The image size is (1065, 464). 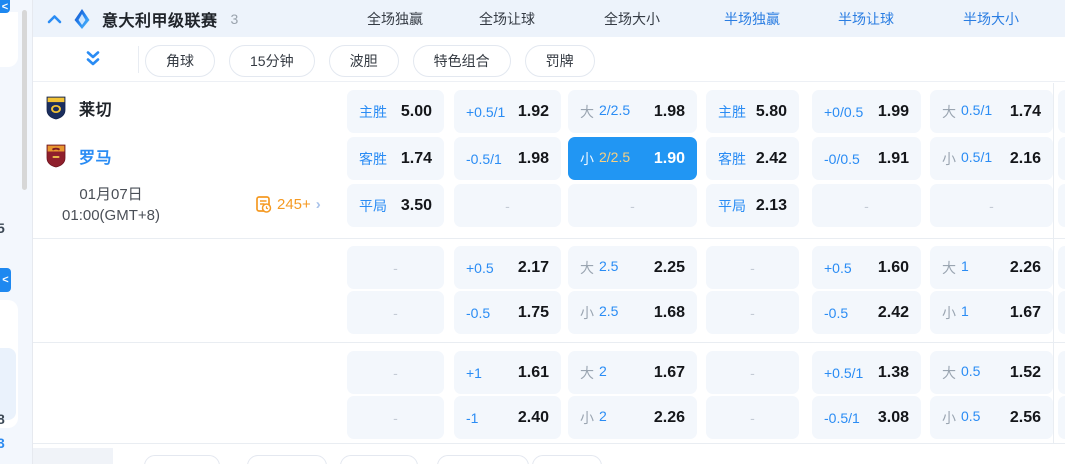 What do you see at coordinates (549, 238) in the screenshot?
I see `group-separator` at bounding box center [549, 238].